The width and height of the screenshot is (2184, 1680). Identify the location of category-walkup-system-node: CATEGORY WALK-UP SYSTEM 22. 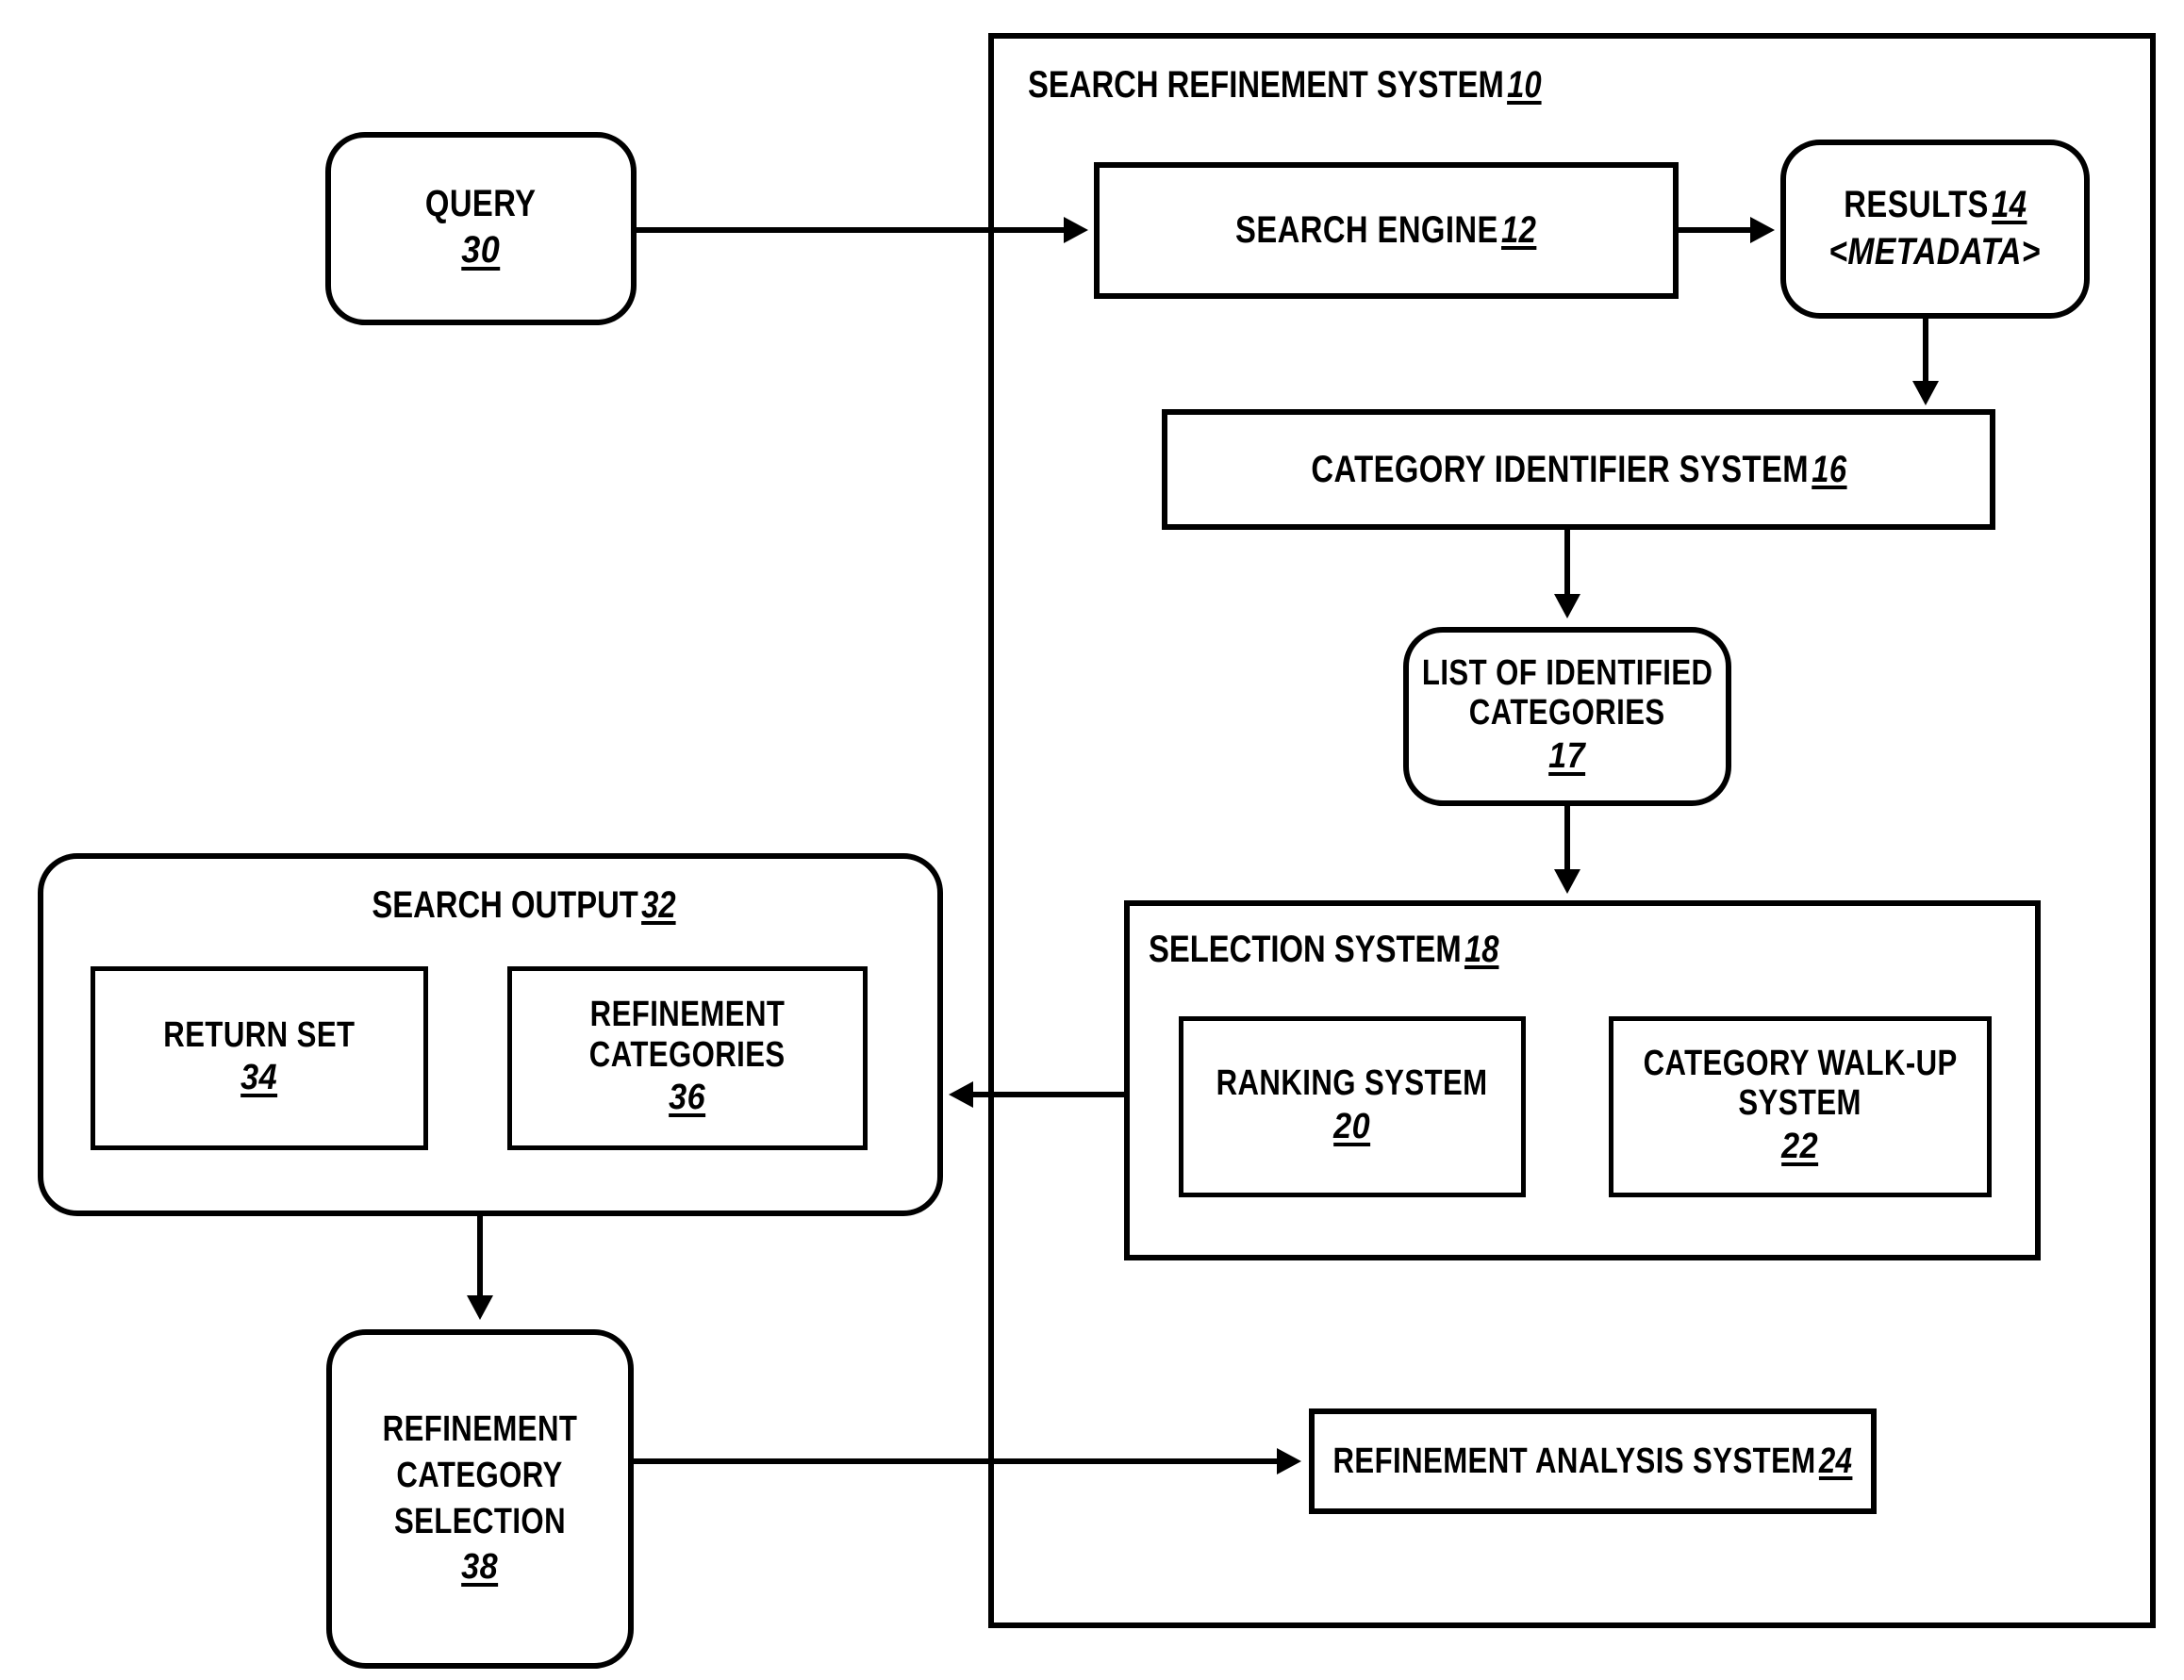
(1801, 1107).